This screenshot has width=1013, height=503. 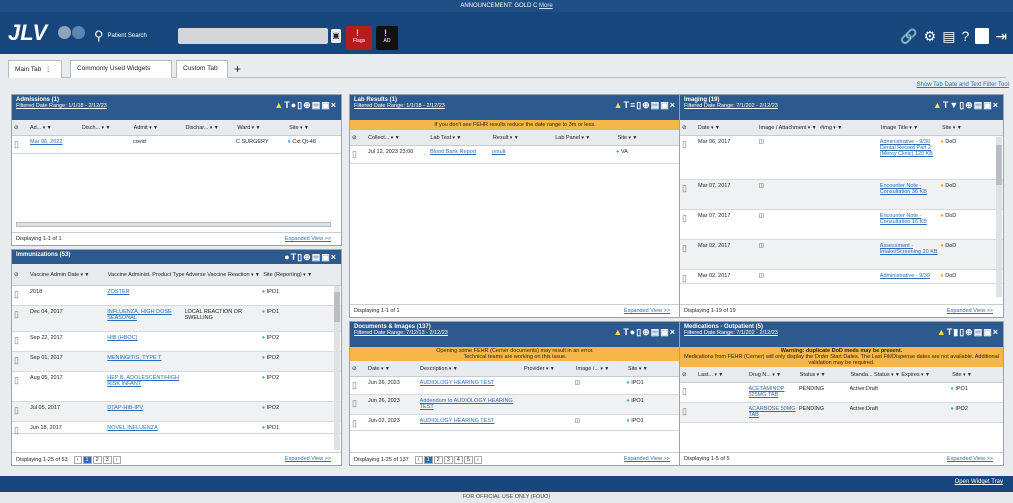 What do you see at coordinates (145, 408) in the screenshot?
I see `cell: DTAP-HIB-IPV` at bounding box center [145, 408].